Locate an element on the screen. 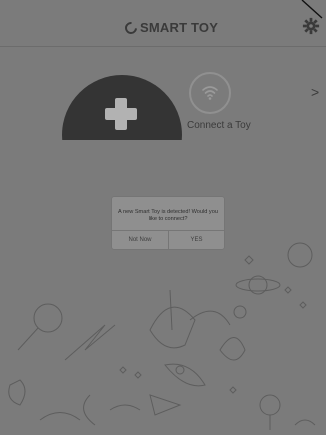  logo-mark-icon is located at coordinates (131, 27).